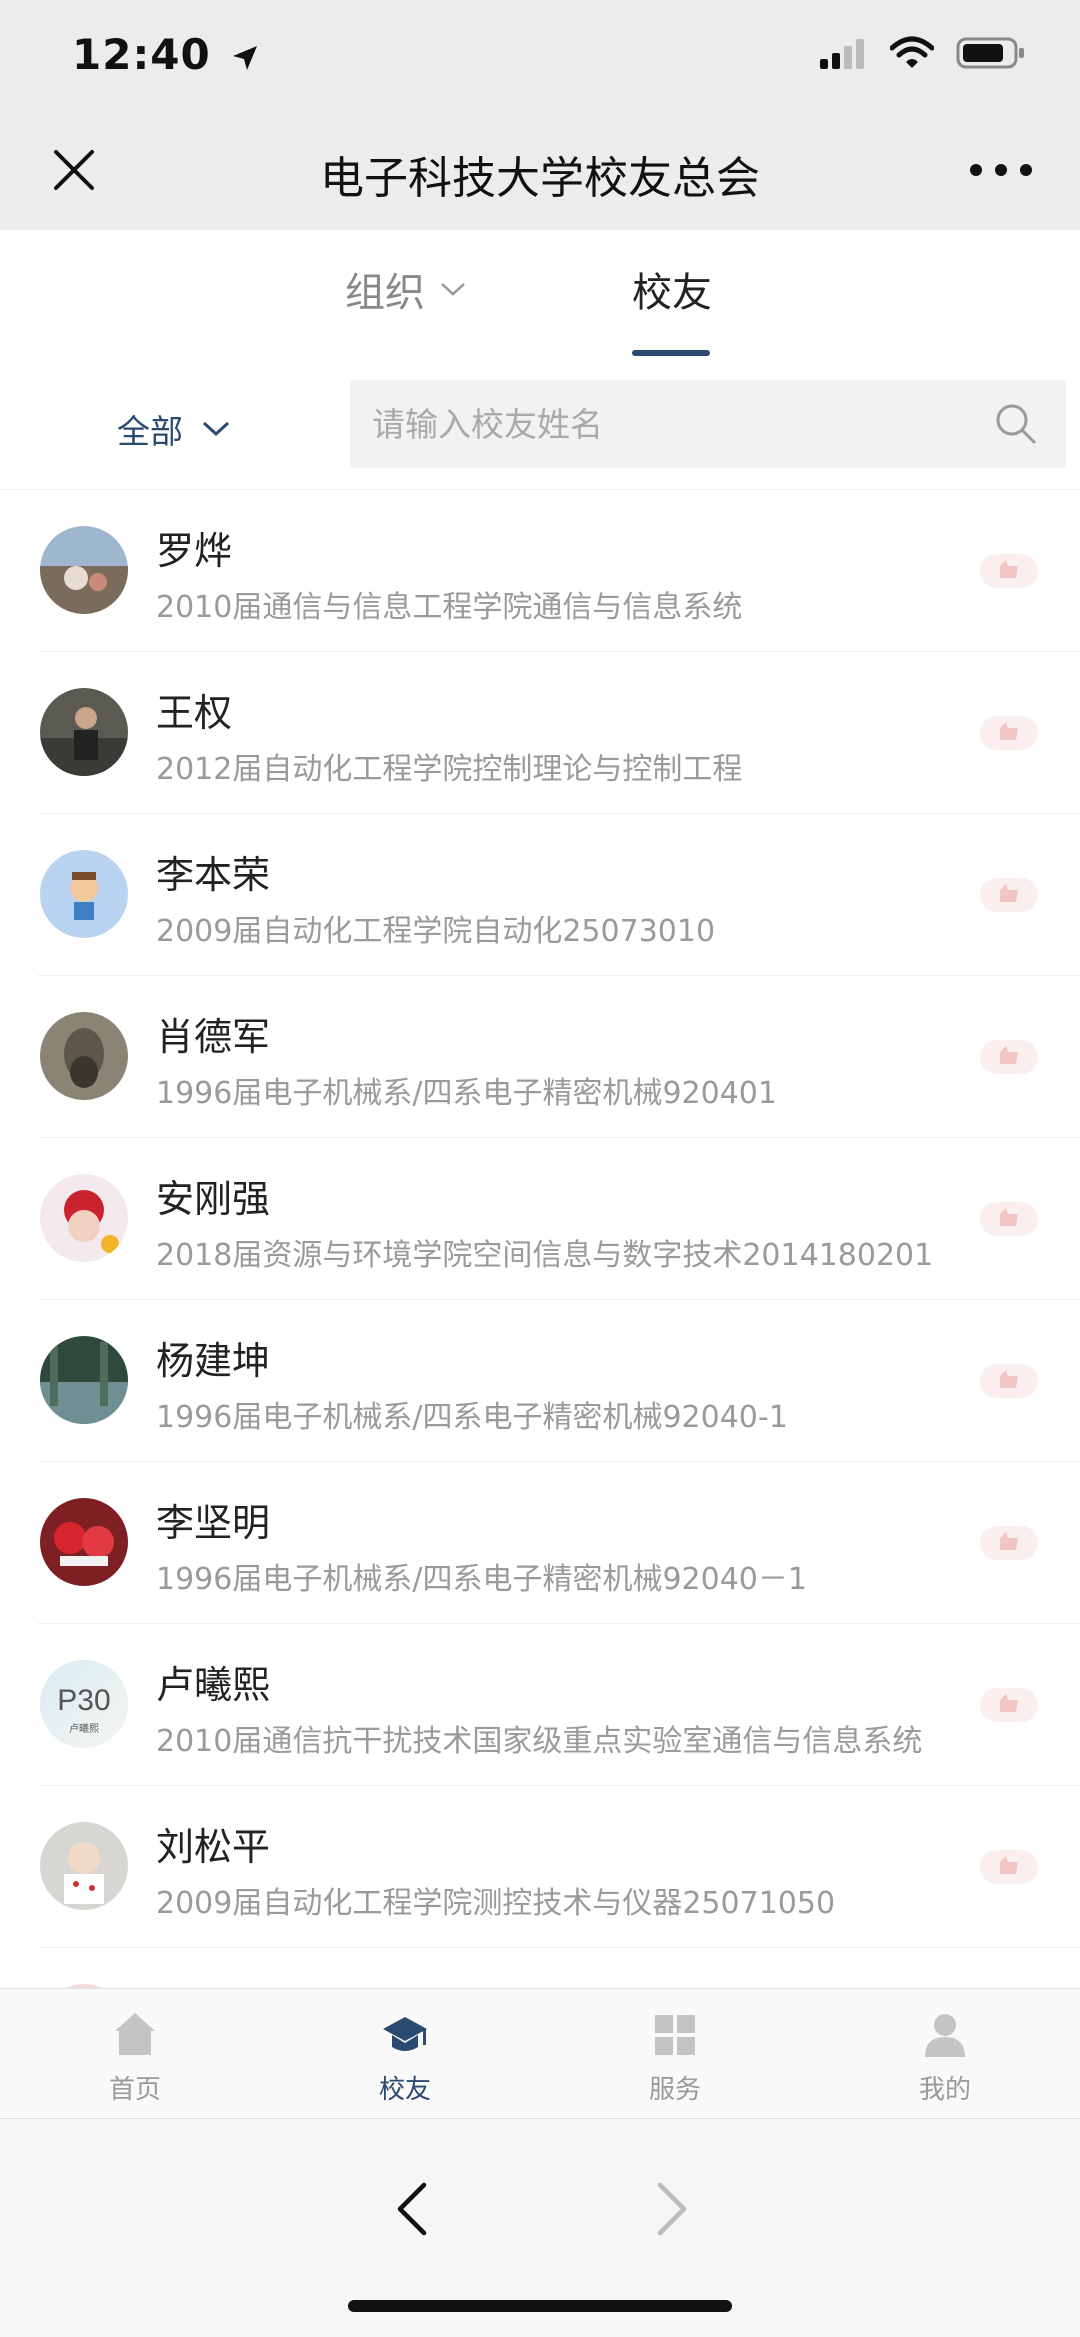  Describe the element at coordinates (213, 1847) in the screenshot. I see `alumni-name: 刘松平` at that location.